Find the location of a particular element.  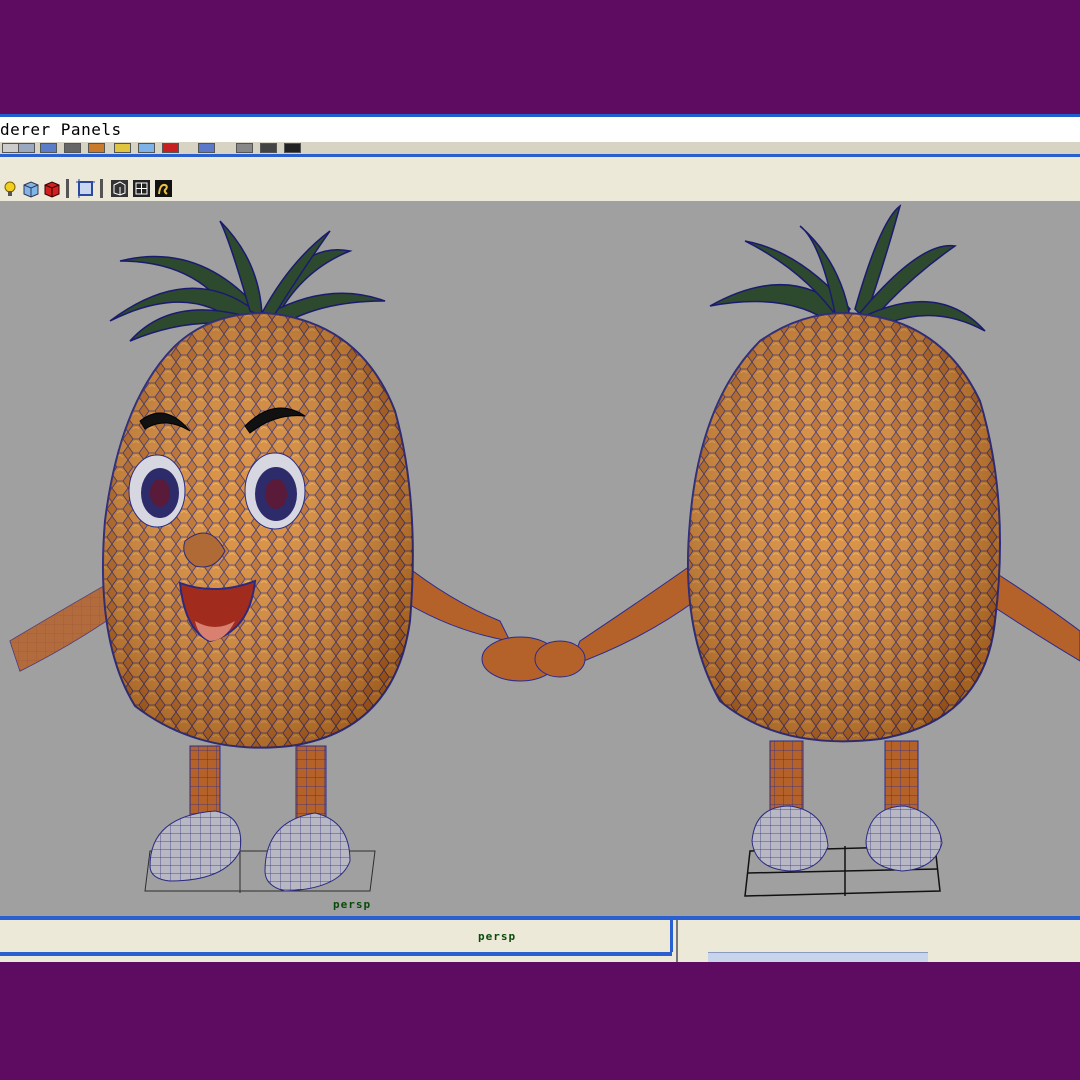

bottom-viewport-bar: persp is located at coordinates (336, 936).